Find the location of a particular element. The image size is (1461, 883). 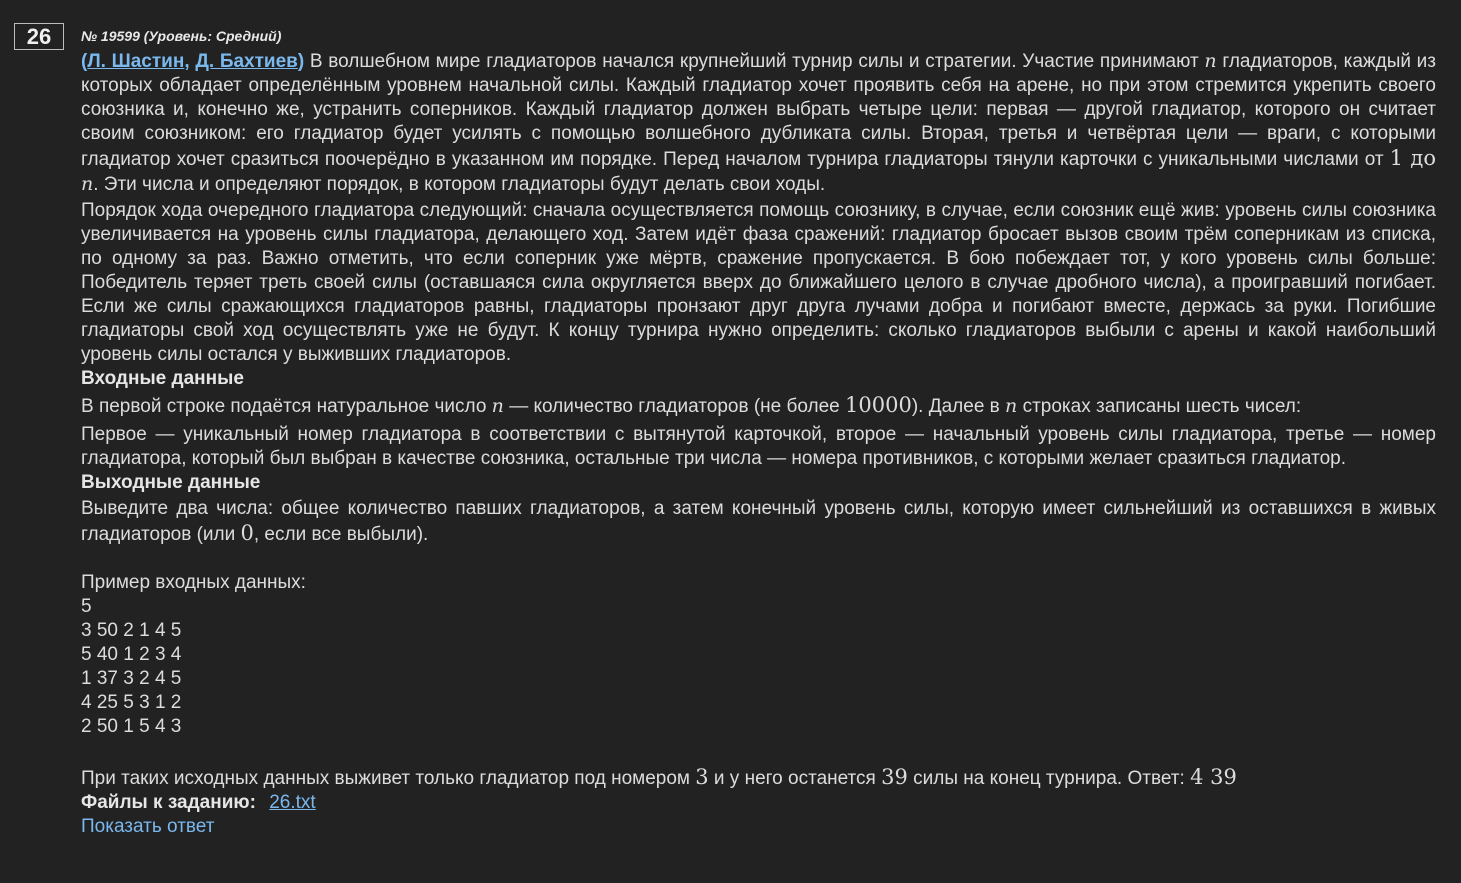

files-label: Файлы к заданию: is located at coordinates (168, 802).